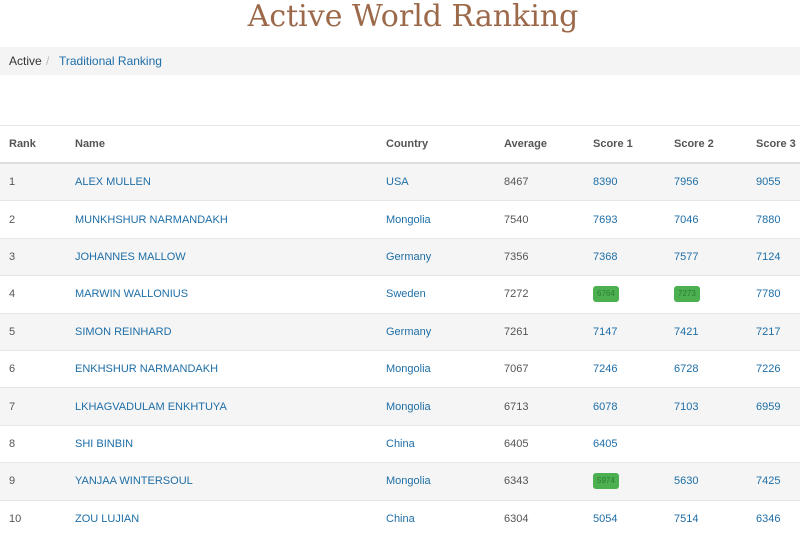  What do you see at coordinates (413, 17) in the screenshot?
I see `page-title: Active World Ranking` at bounding box center [413, 17].